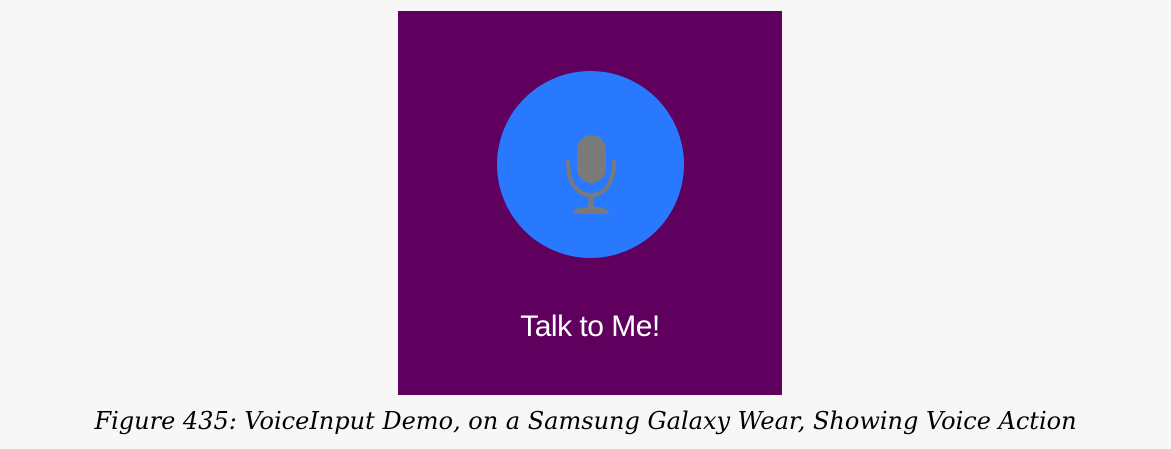  I want to click on voice-input-button, so click(590, 164).